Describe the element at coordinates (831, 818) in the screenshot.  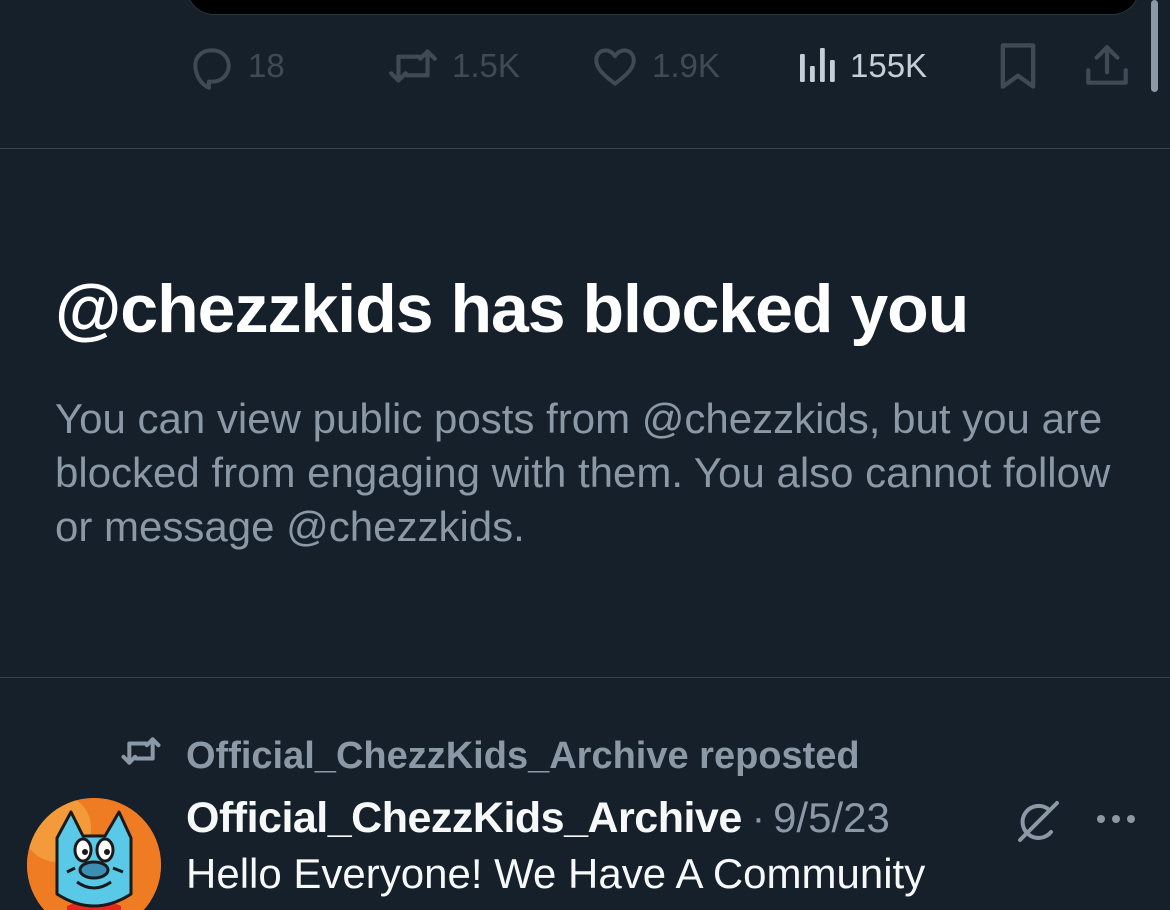
I see `post-date: 9/5/23` at that location.